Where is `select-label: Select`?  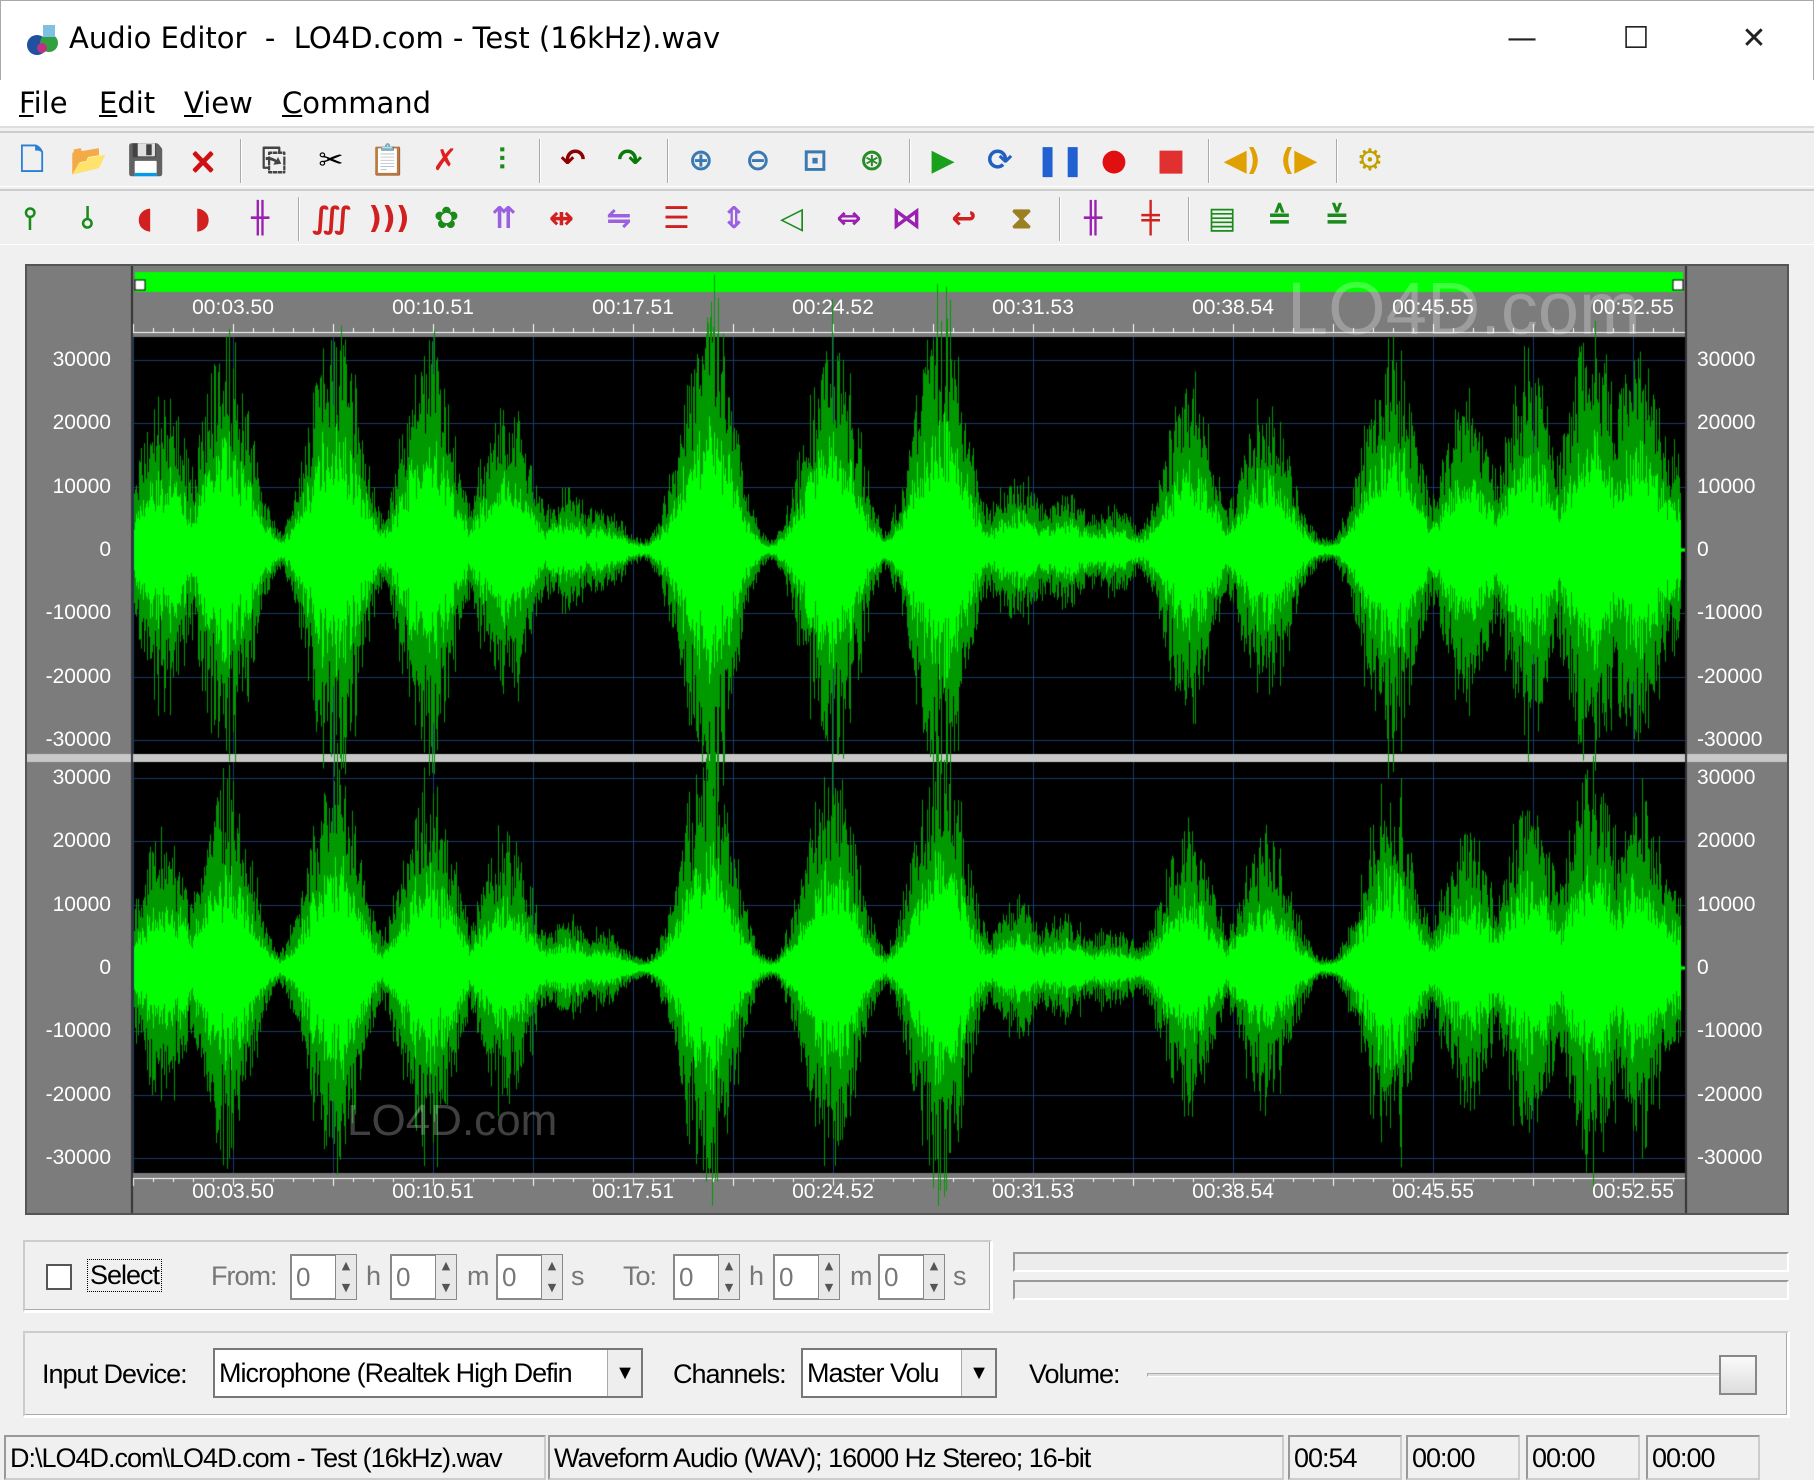 select-label: Select is located at coordinates (125, 1275).